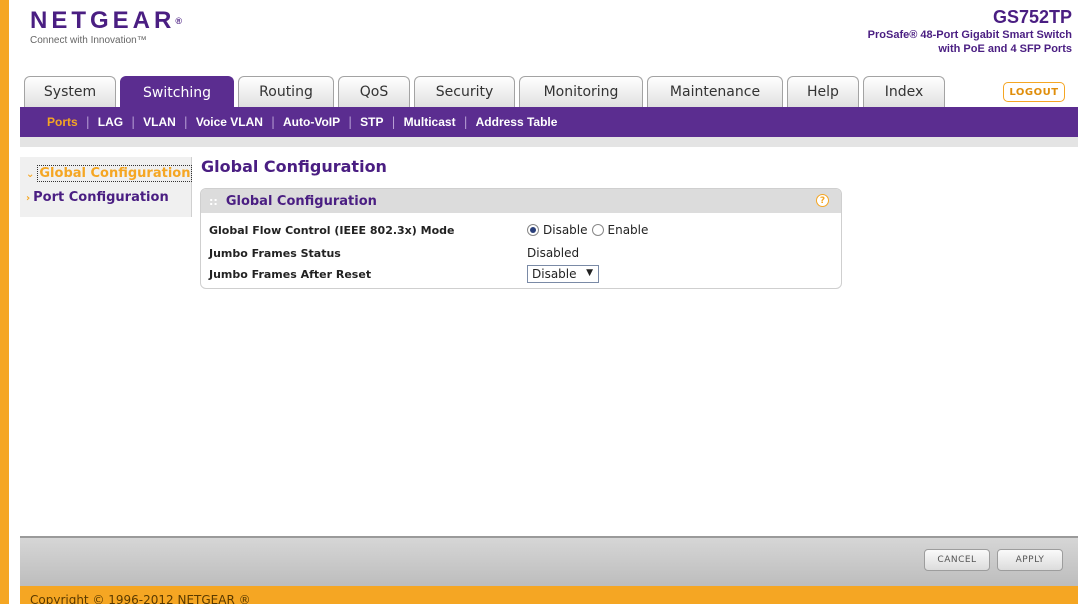 This screenshot has width=1078, height=604. What do you see at coordinates (371, 122) in the screenshot?
I see `subnav-stp: STP` at bounding box center [371, 122].